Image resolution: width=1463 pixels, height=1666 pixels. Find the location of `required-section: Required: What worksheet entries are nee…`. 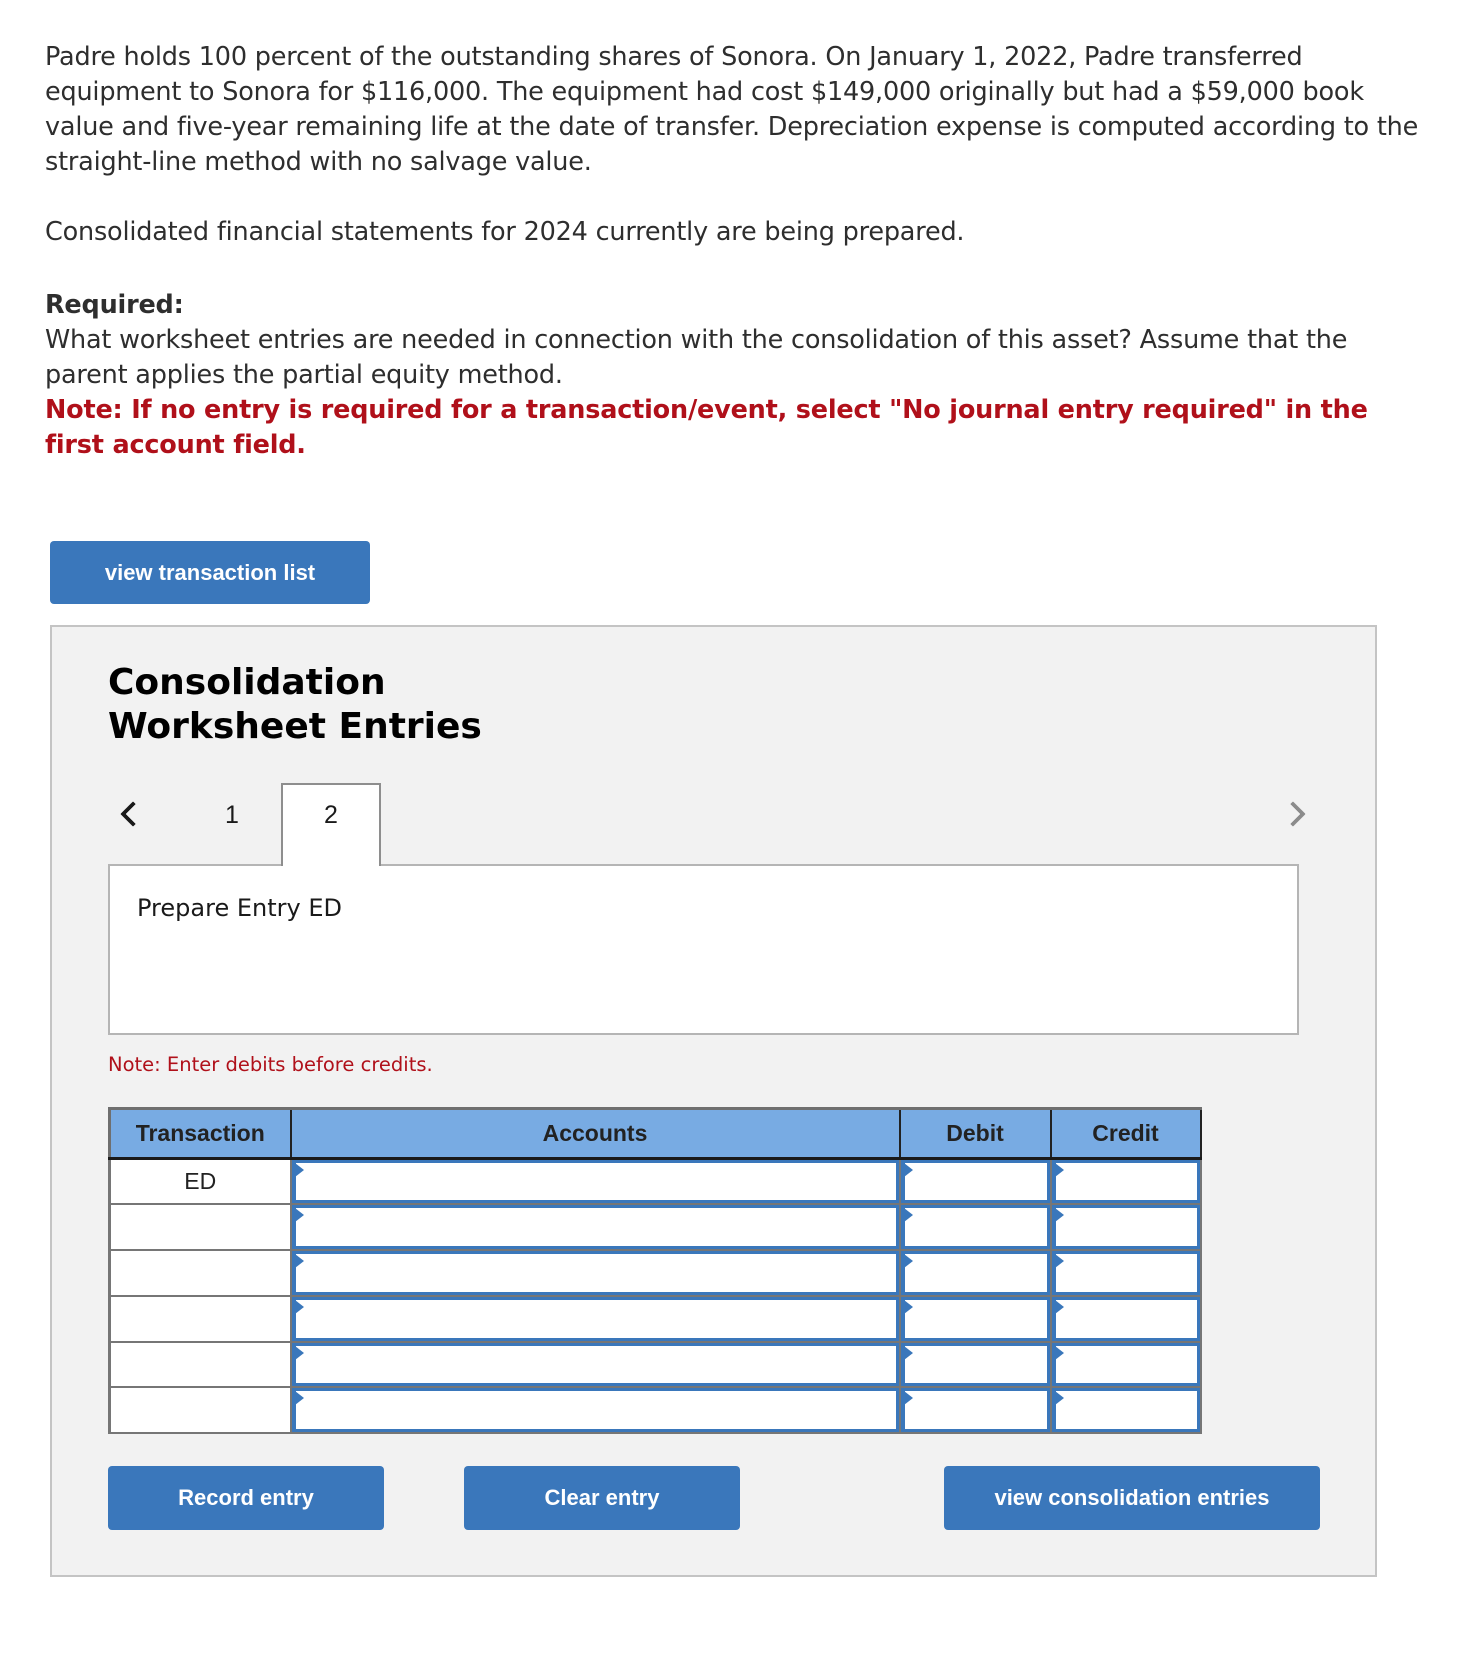

required-section: Required: What worksheet entries are nee… is located at coordinates (740, 375).